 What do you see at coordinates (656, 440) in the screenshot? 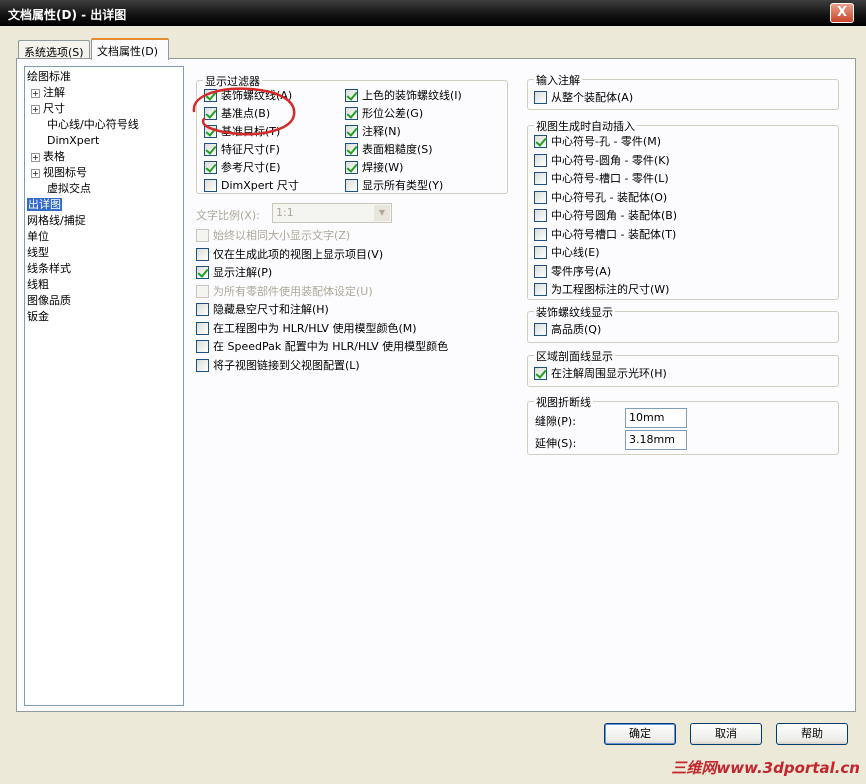
I see `extension-input: 3.18mm` at bounding box center [656, 440].